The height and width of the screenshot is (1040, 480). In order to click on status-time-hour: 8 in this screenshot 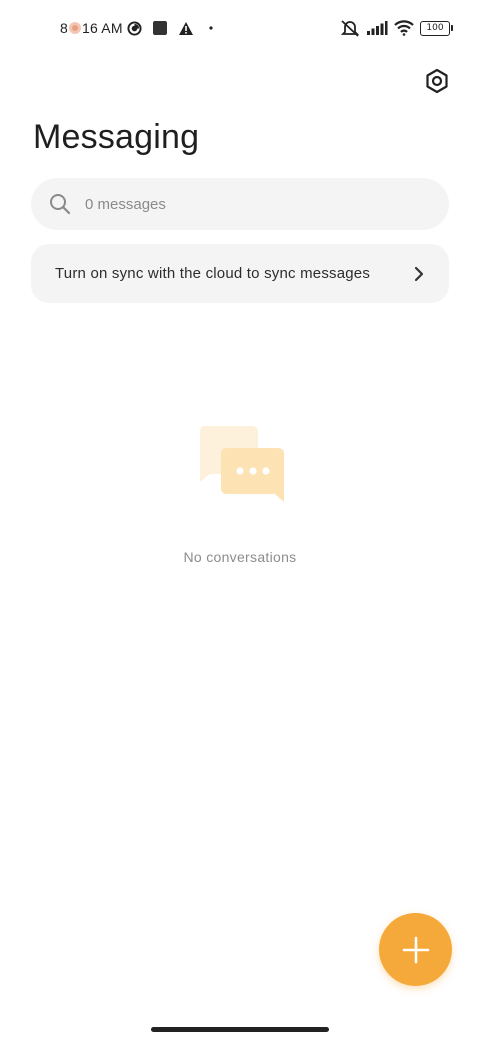, I will do `click(64, 28)`.